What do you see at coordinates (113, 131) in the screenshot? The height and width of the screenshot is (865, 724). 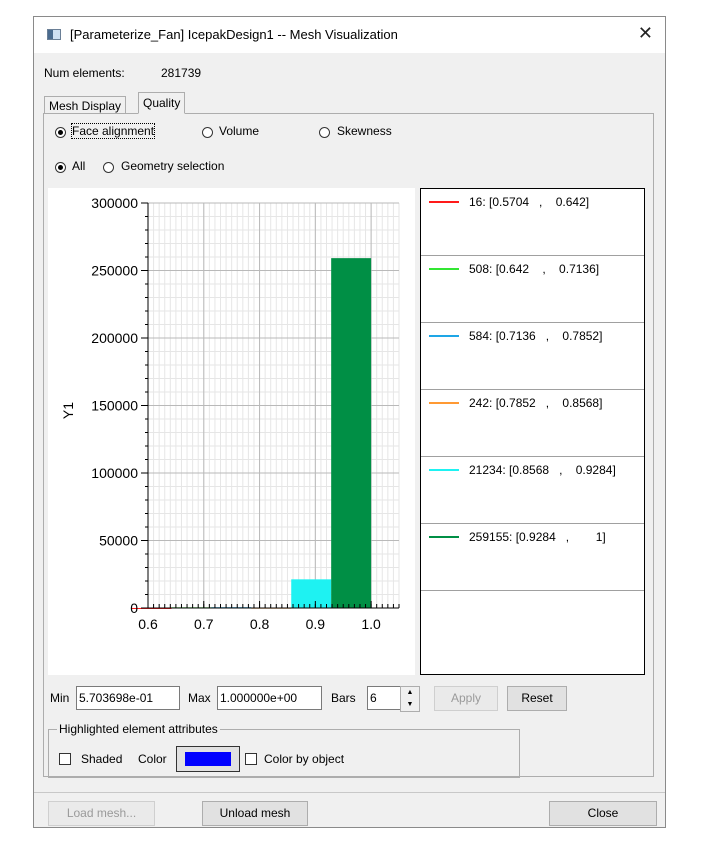 I see `face-alignment-label: Face alignment` at bounding box center [113, 131].